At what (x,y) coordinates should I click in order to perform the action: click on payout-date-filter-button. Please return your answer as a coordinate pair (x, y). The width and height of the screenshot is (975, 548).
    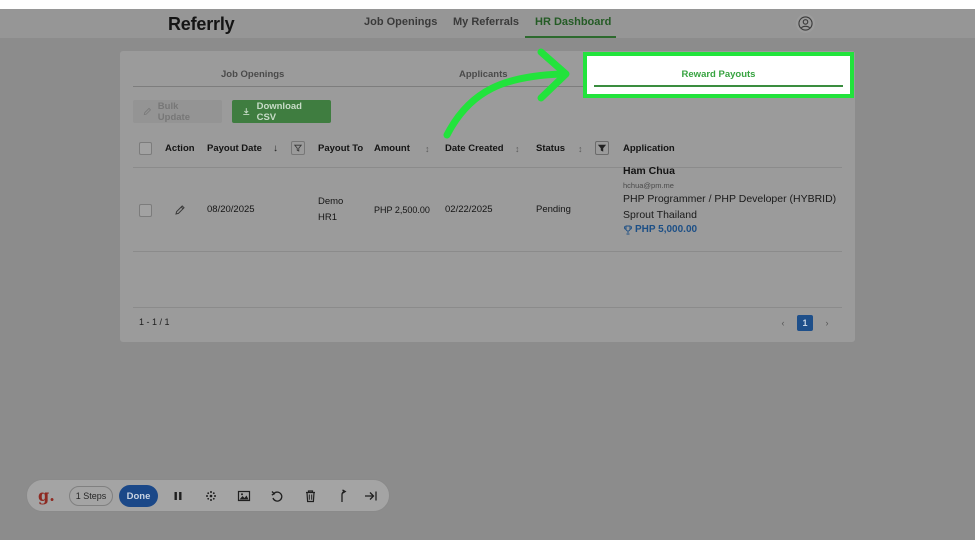
    Looking at the image, I should click on (298, 148).